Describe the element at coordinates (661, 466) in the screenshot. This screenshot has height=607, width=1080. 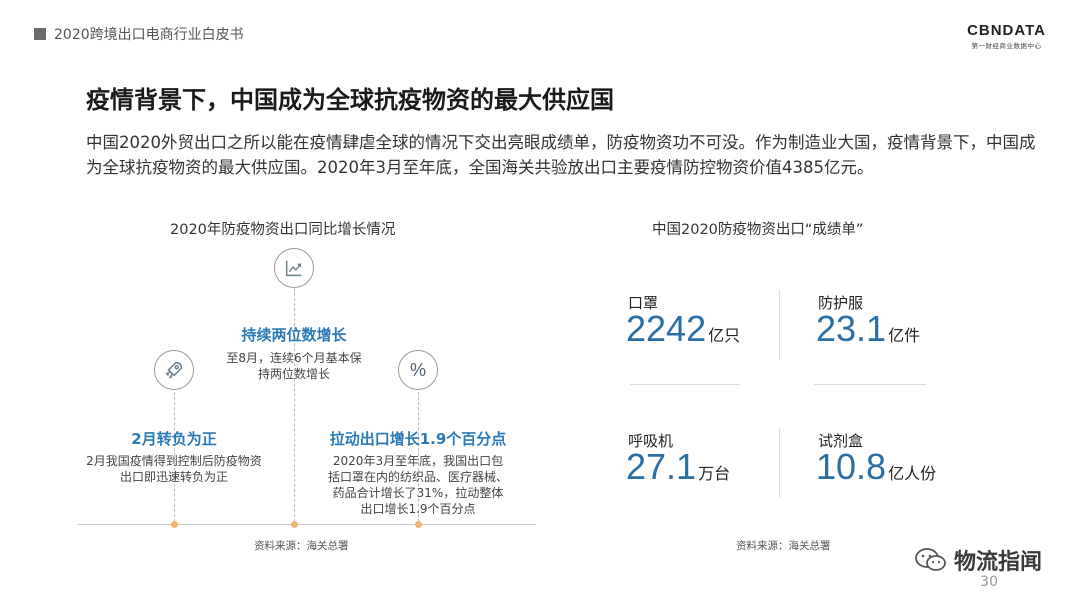
I see `stat-number-ventilators: 27.1` at that location.